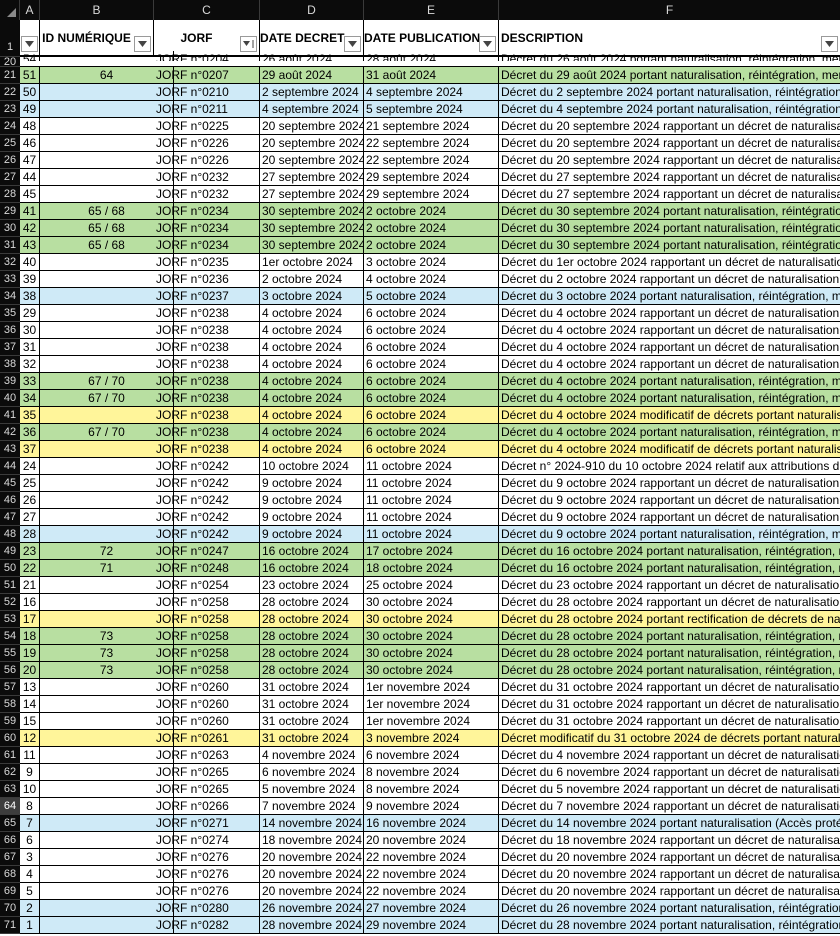  I want to click on row-header-37: 37, so click(10, 347).